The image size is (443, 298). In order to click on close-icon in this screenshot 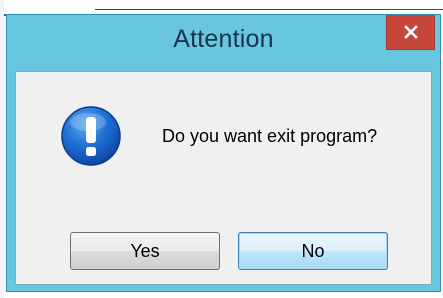, I will do `click(410, 32)`.